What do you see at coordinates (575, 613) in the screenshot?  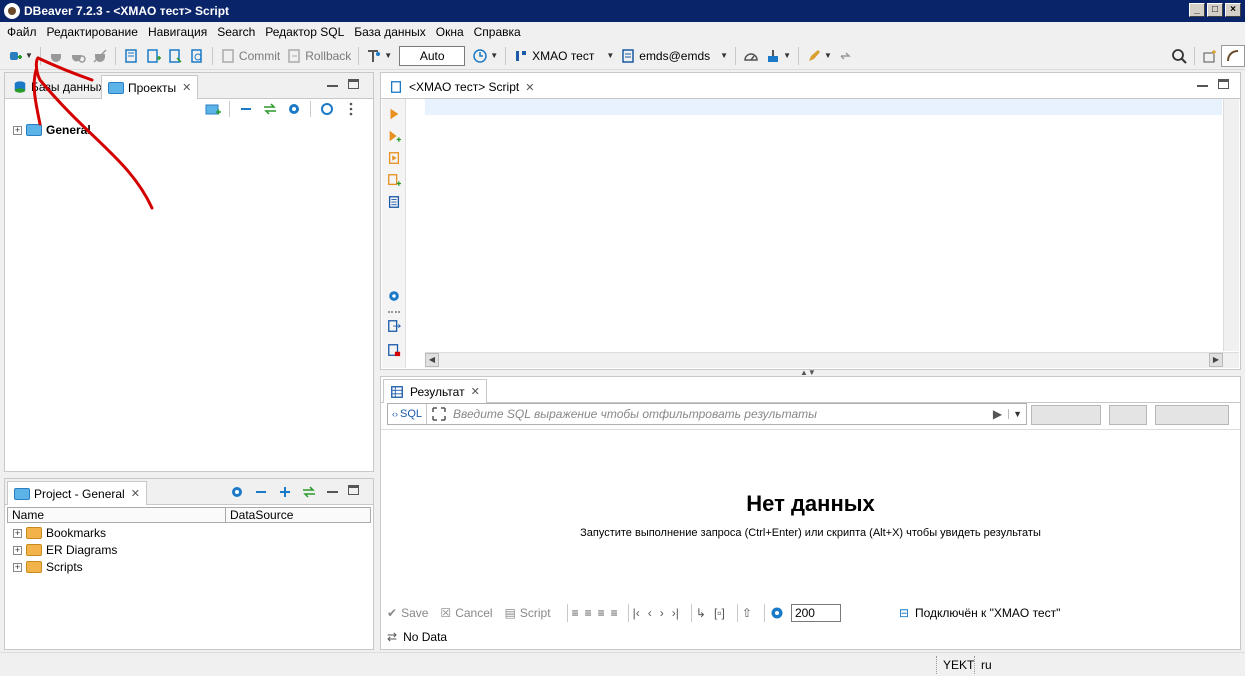 I see `edit-row-button: ≡` at bounding box center [575, 613].